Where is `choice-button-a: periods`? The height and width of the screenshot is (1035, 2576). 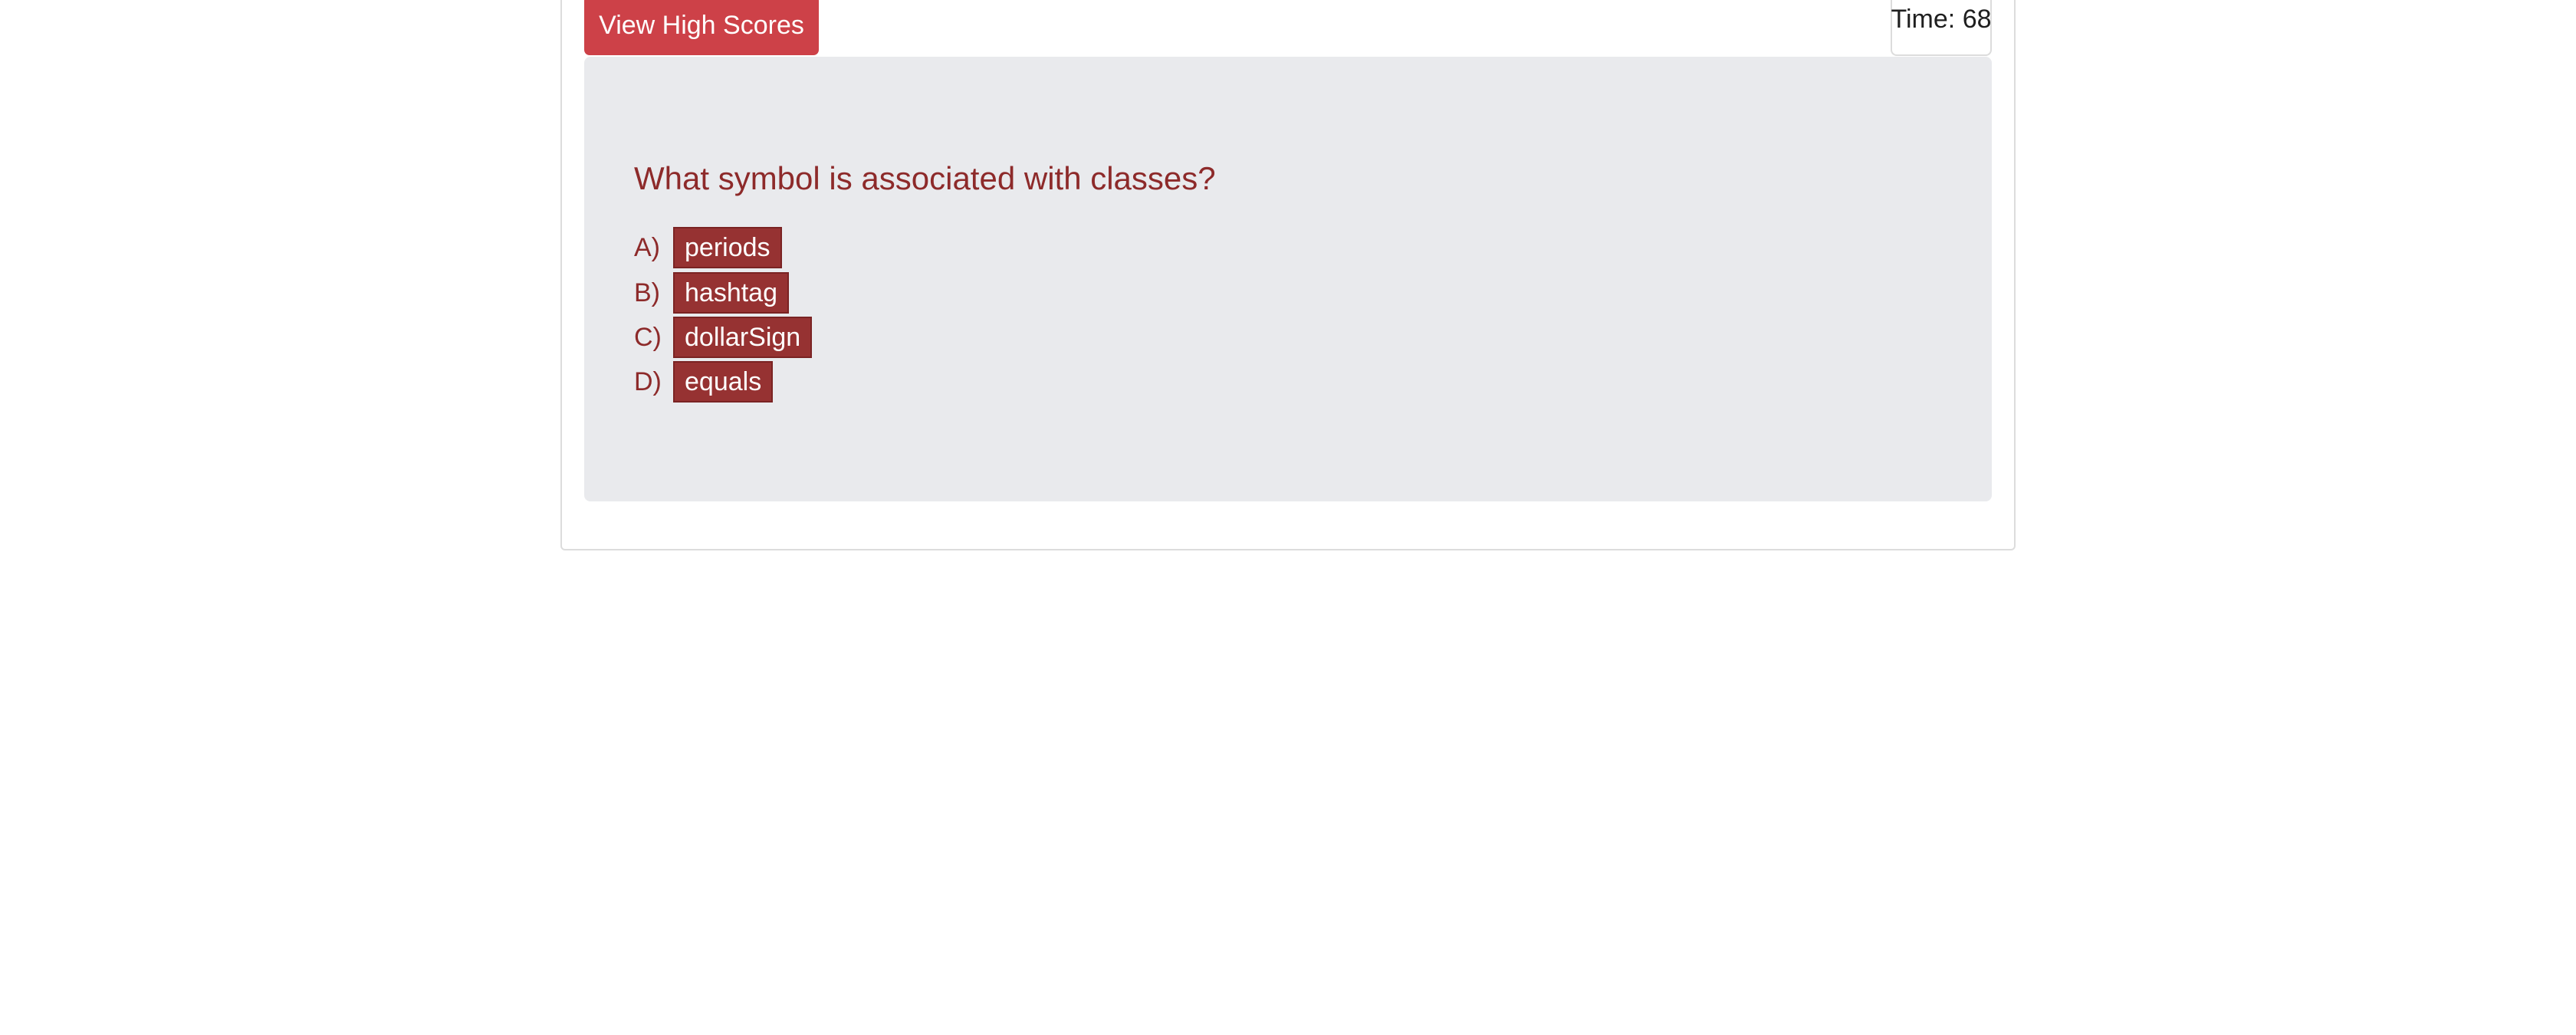 choice-button-a: periods is located at coordinates (727, 248).